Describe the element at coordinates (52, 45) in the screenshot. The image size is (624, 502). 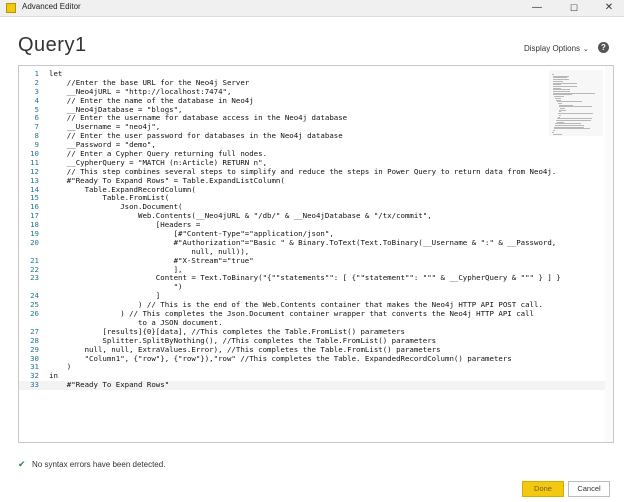
I see `query-name-title: Query1` at that location.